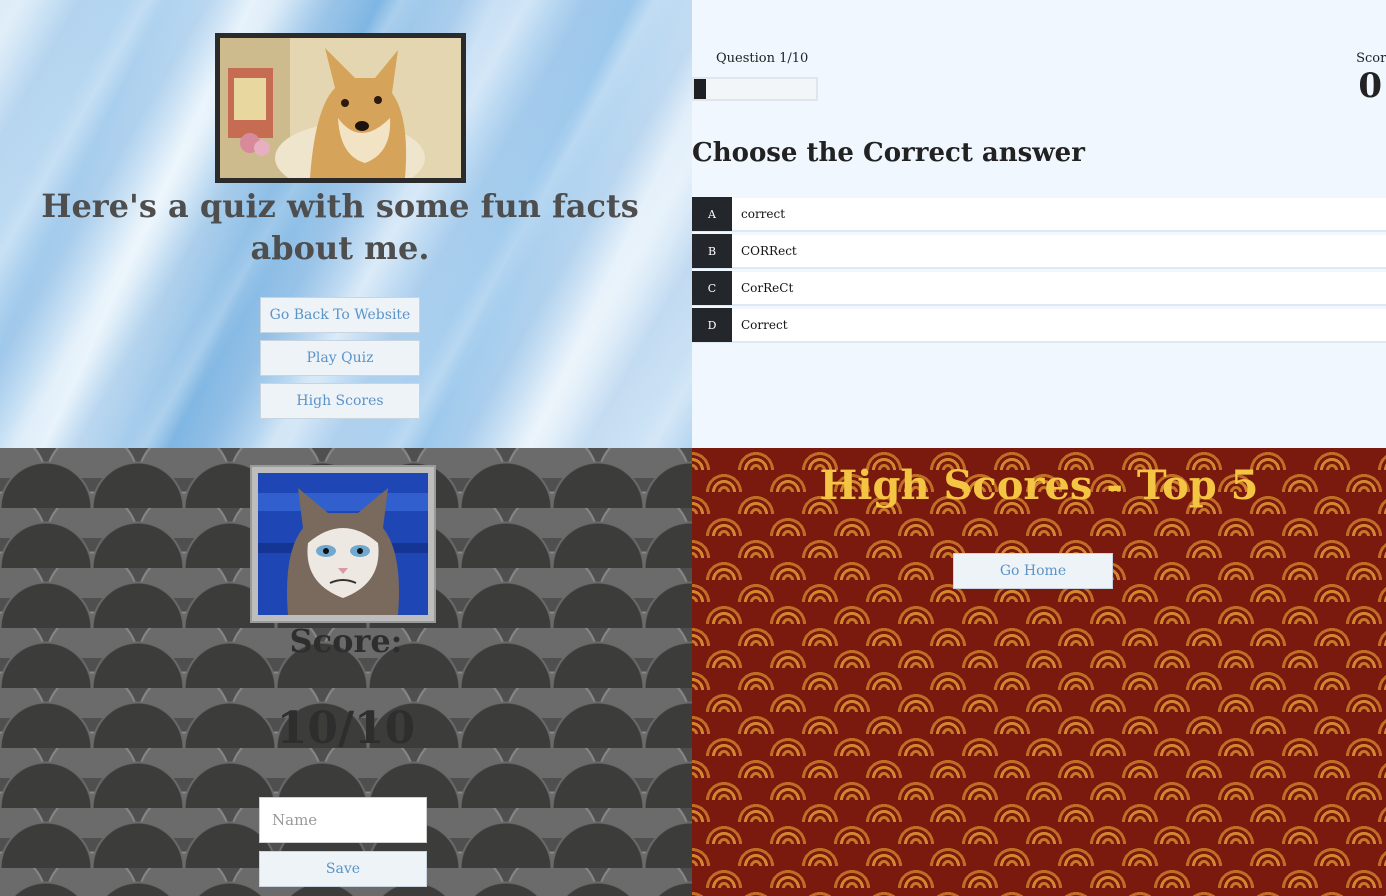 The width and height of the screenshot is (1386, 896). What do you see at coordinates (712, 288) in the screenshot?
I see `choice-letter: C` at bounding box center [712, 288].